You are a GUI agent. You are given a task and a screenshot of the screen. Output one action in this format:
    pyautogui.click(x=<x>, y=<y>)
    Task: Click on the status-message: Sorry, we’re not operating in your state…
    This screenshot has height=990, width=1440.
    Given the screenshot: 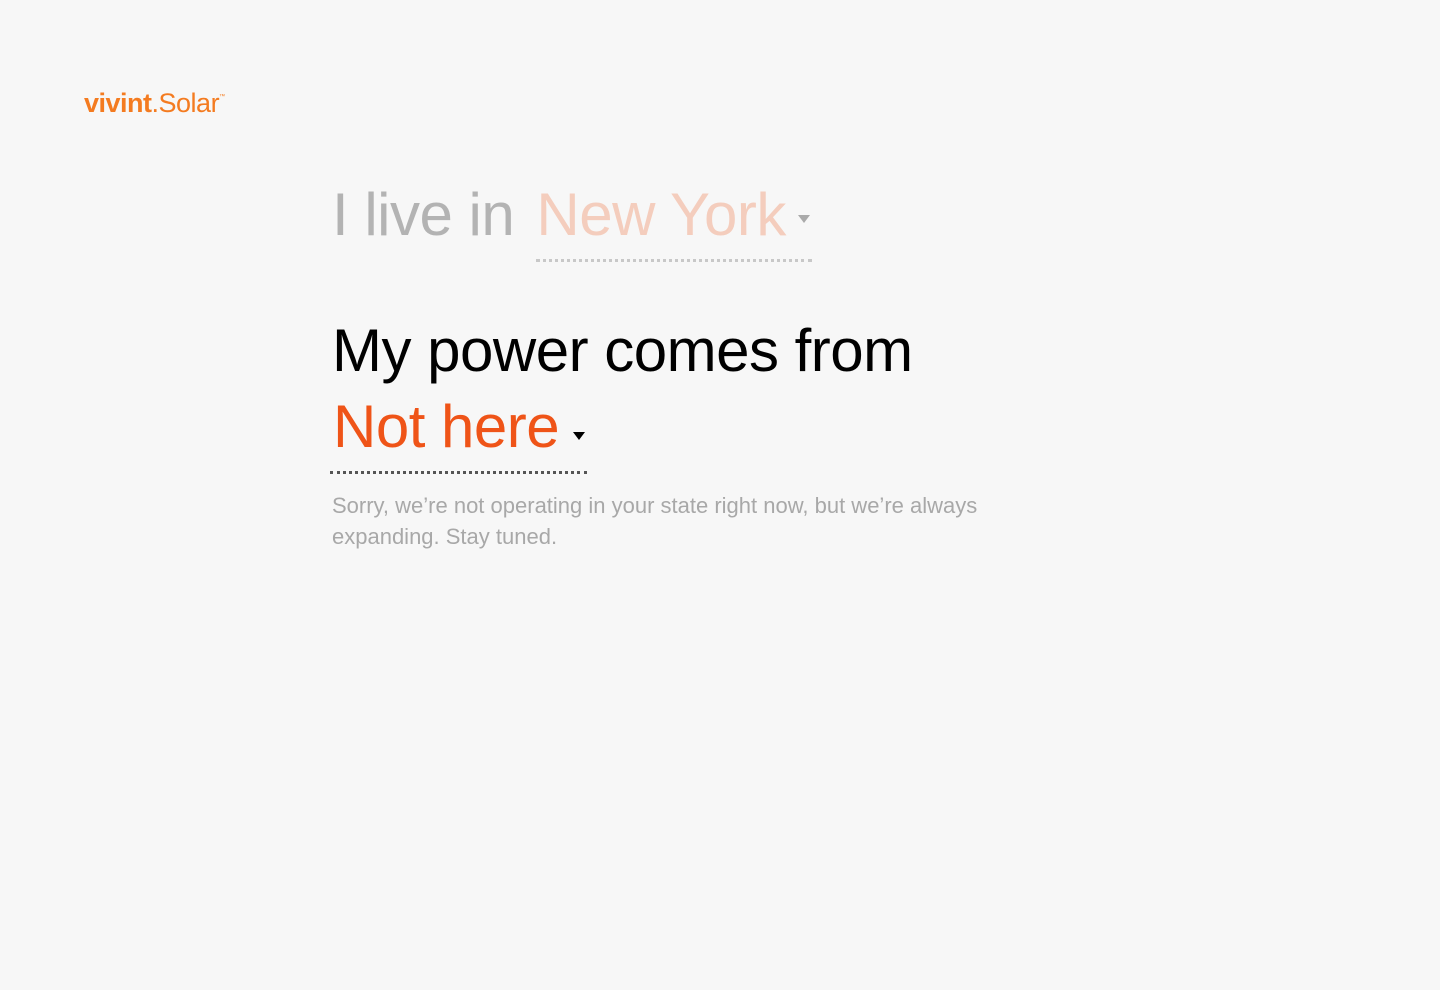 What is the action you would take?
    pyautogui.click(x=655, y=521)
    